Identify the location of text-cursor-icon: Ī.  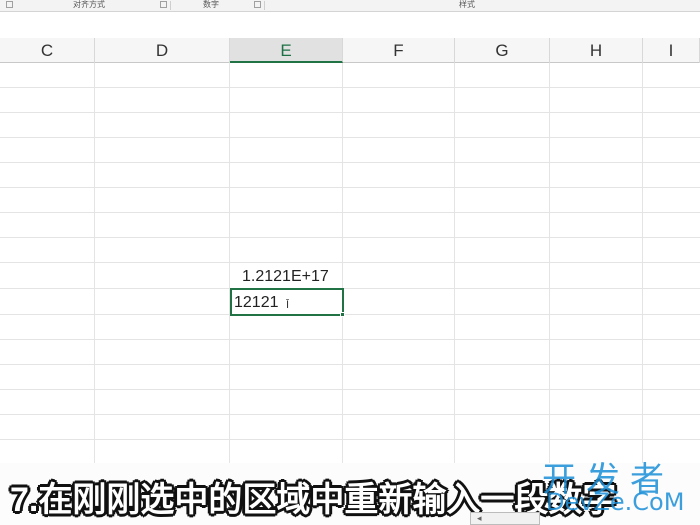
(288, 305).